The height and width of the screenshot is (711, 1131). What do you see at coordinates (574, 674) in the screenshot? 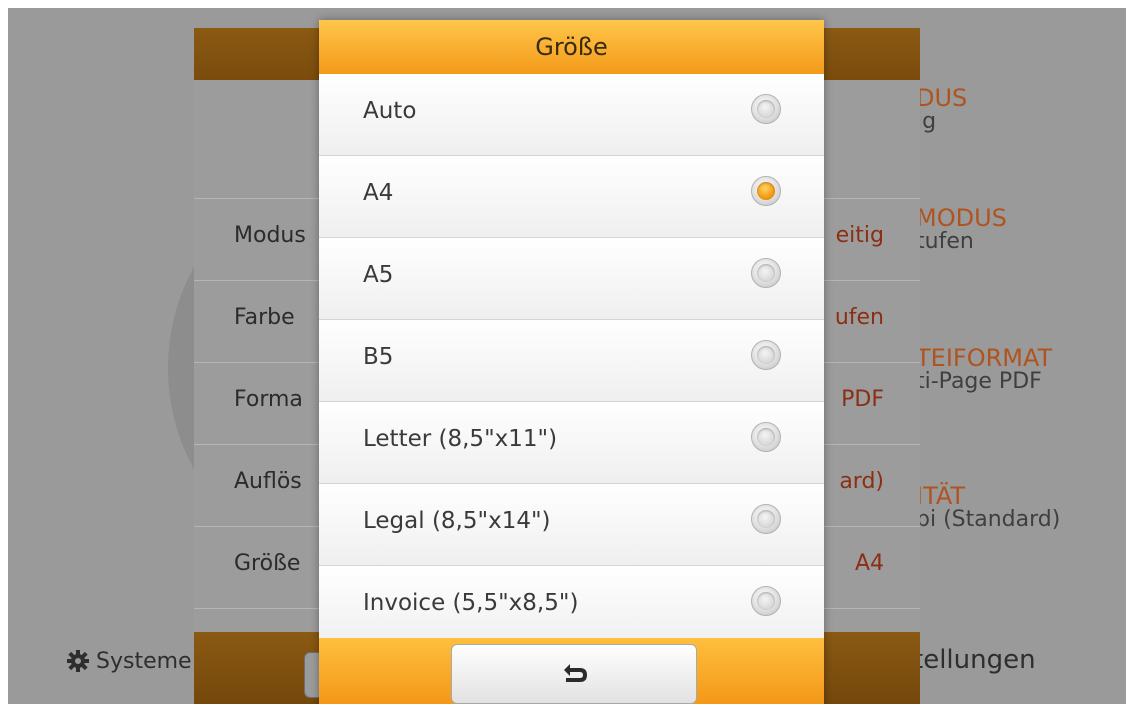
I see `back-button` at bounding box center [574, 674].